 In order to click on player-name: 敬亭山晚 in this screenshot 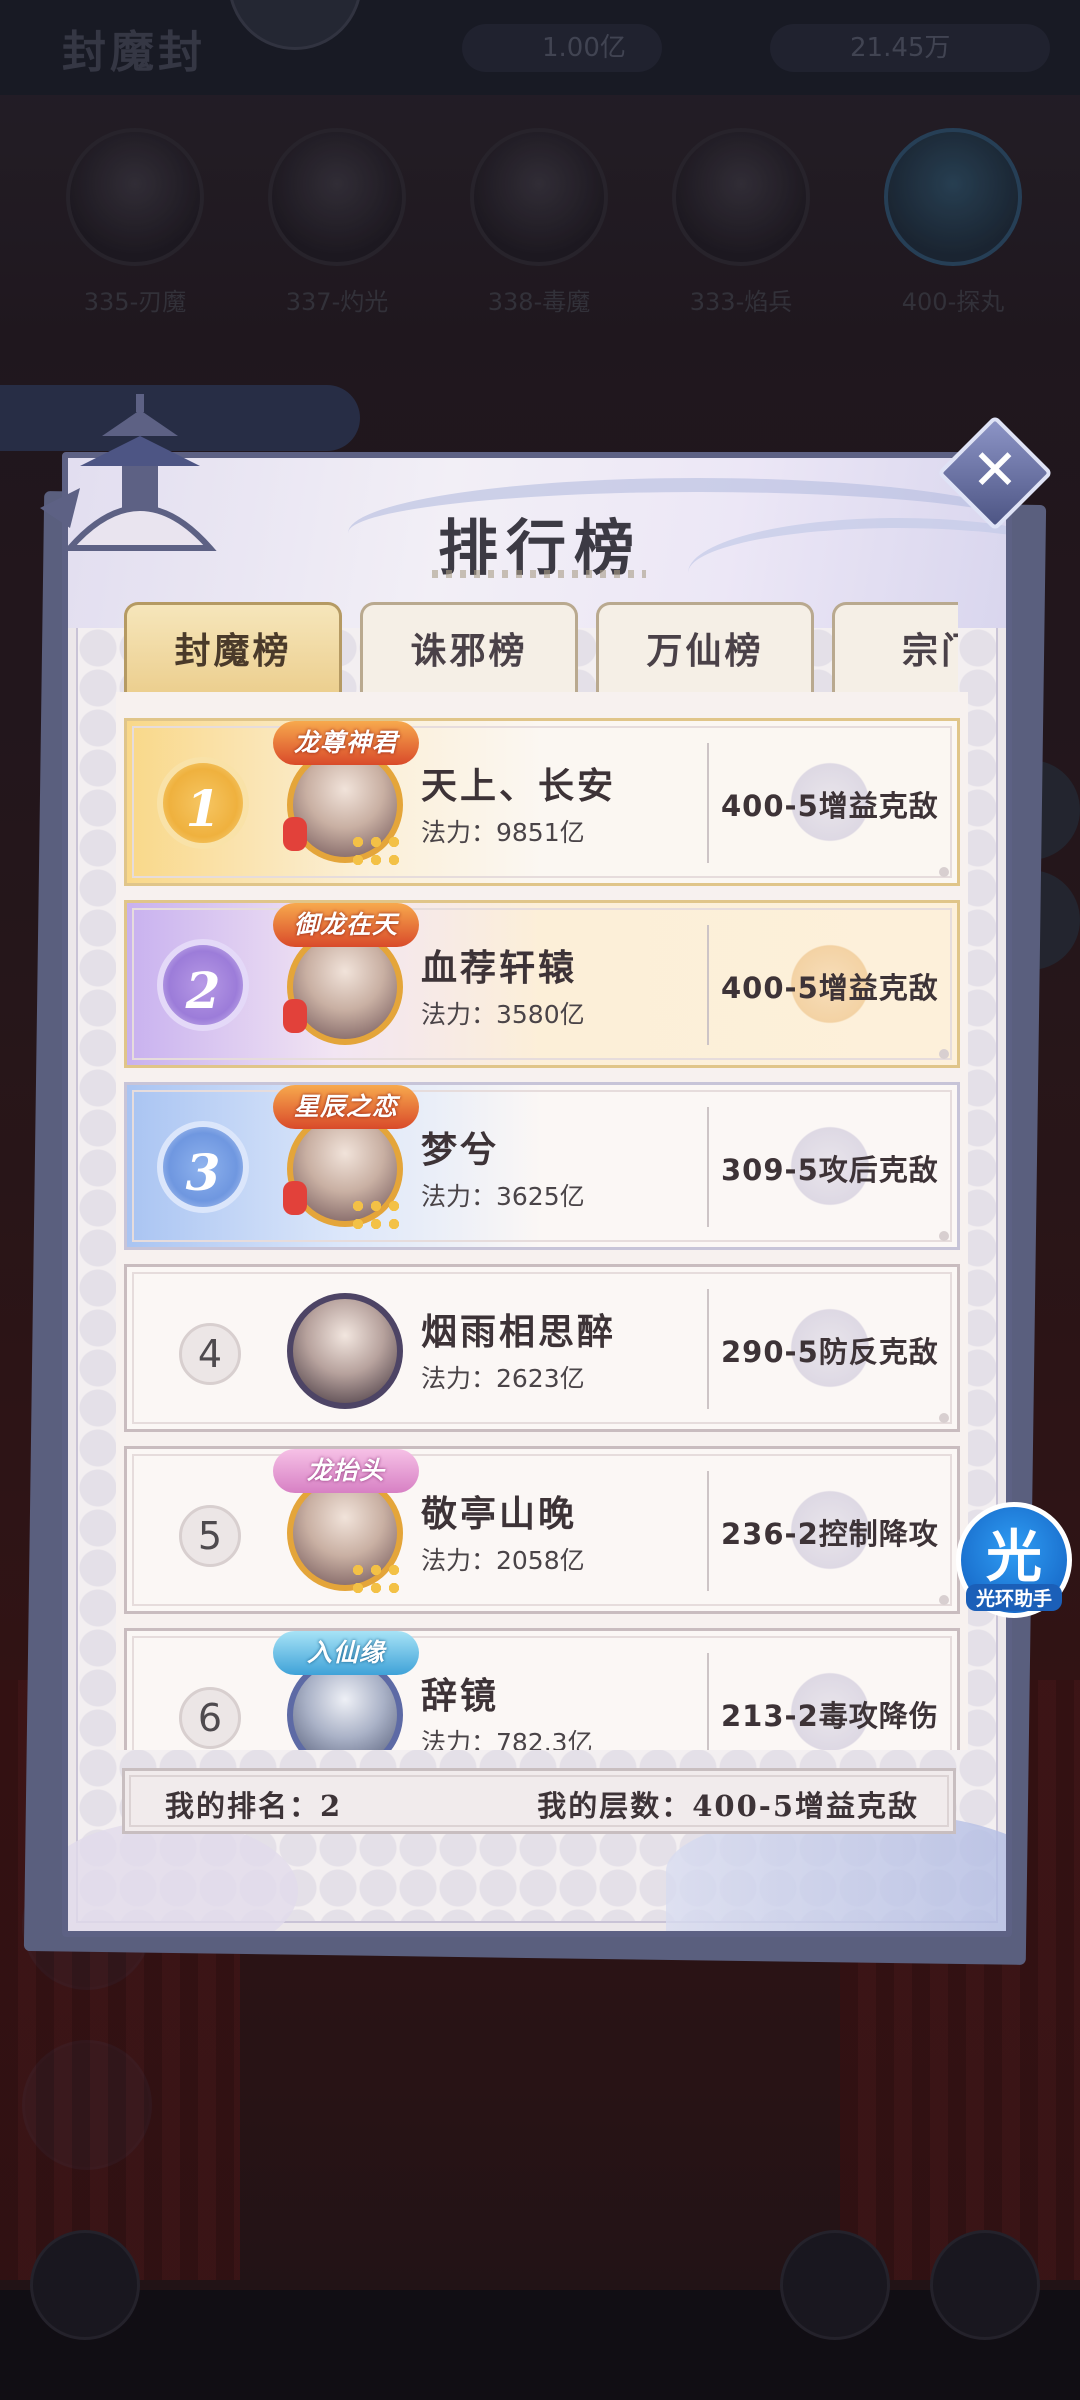, I will do `click(499, 1514)`.